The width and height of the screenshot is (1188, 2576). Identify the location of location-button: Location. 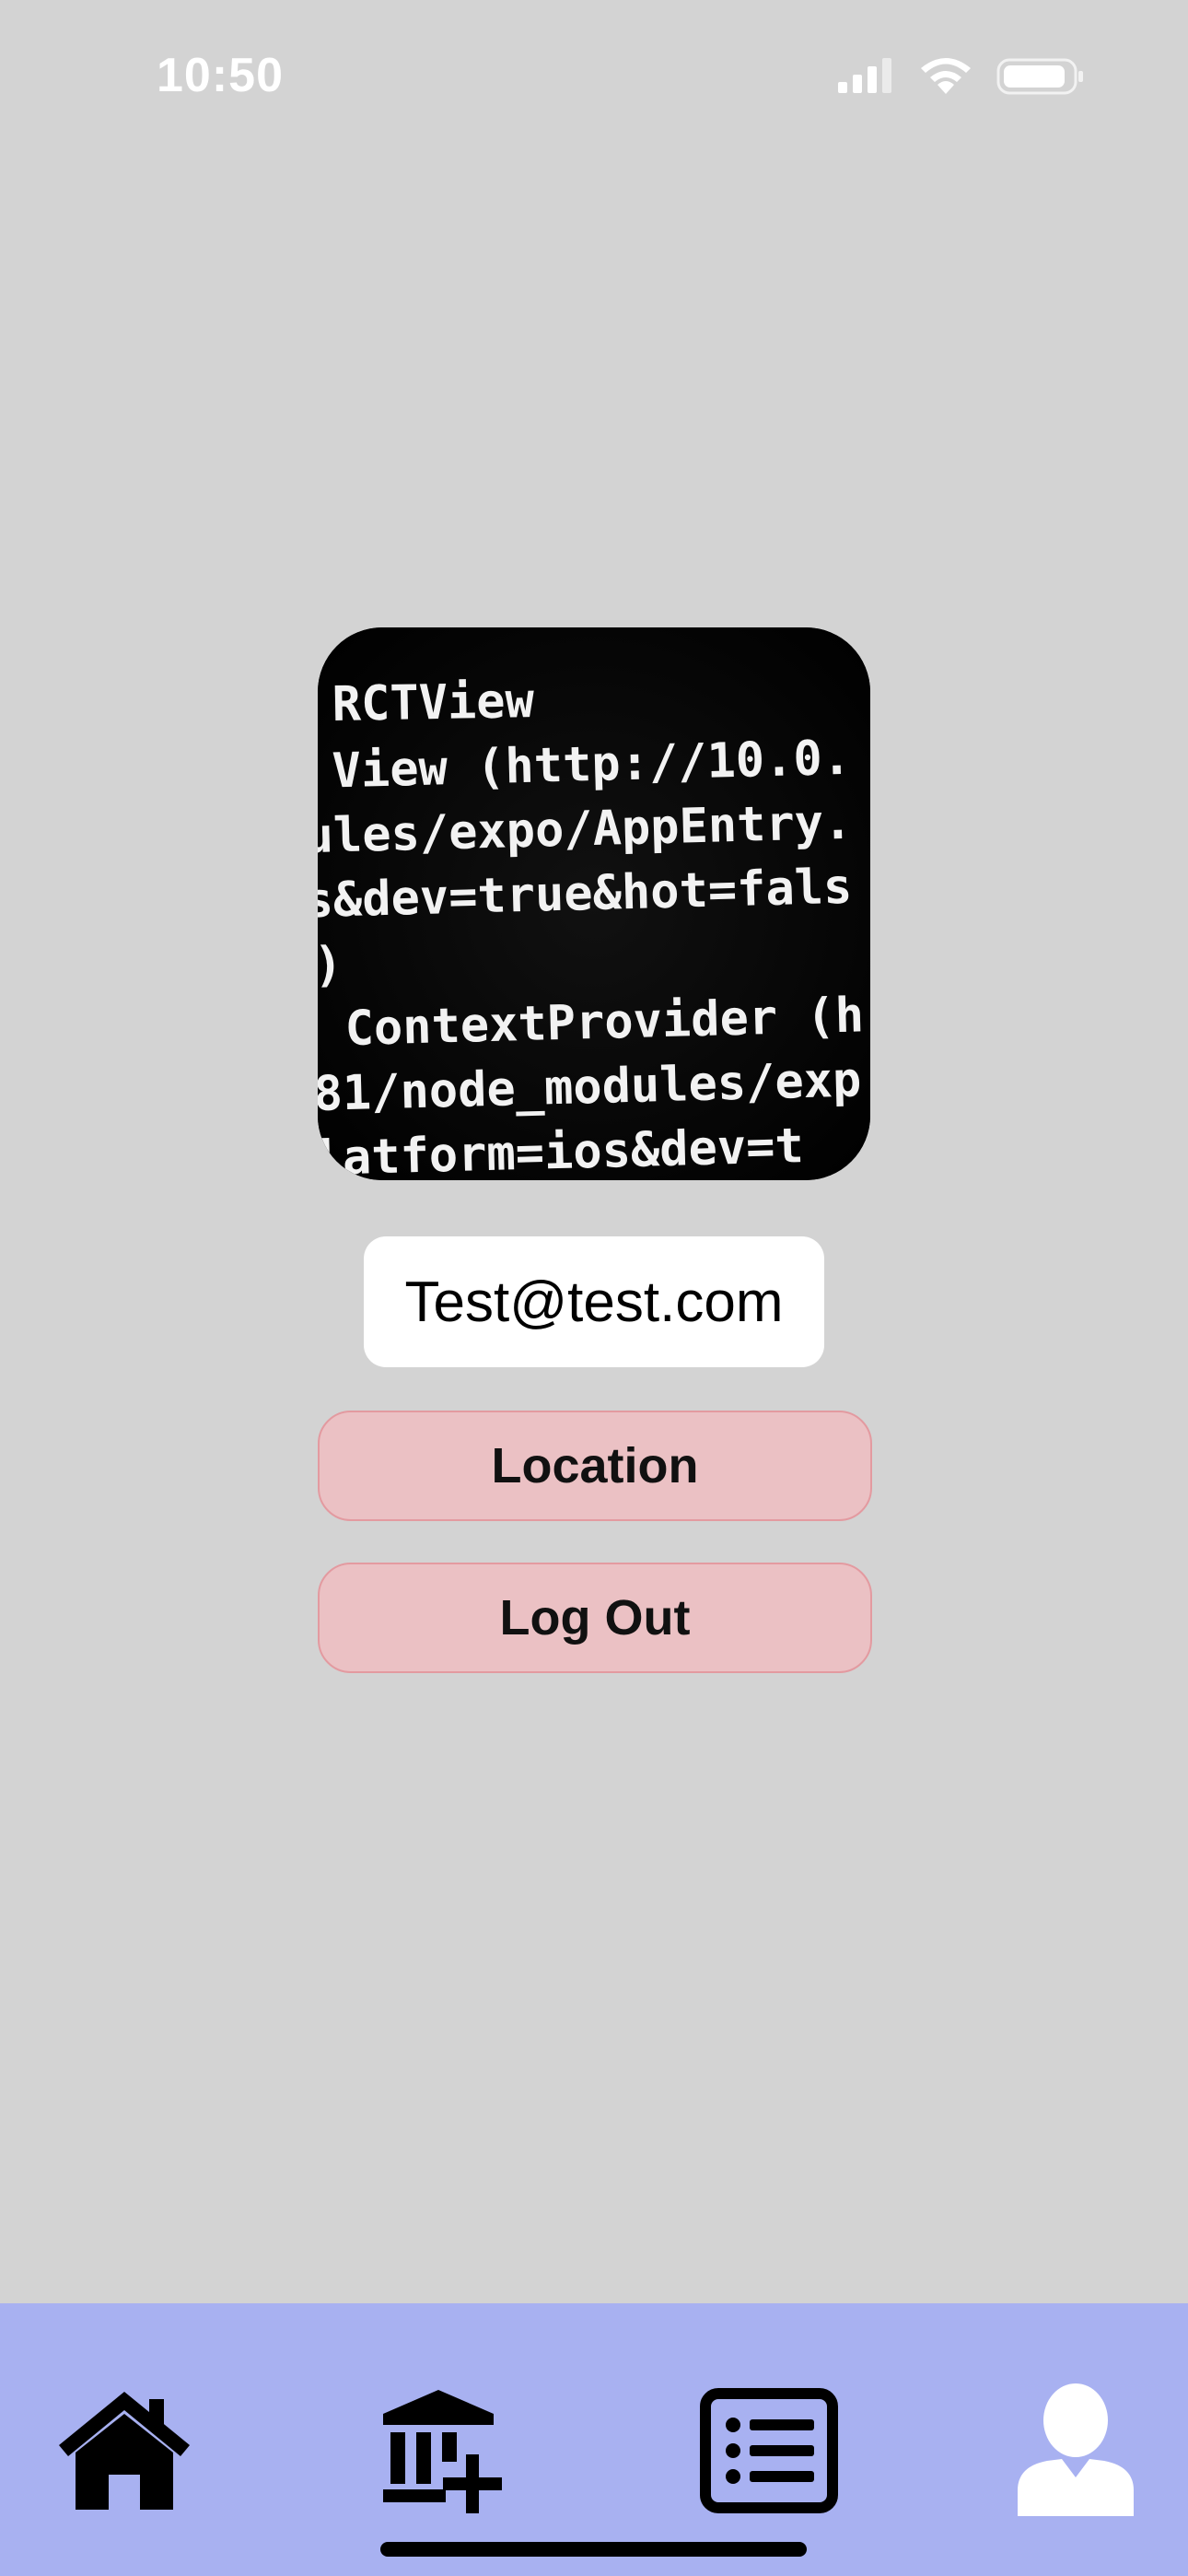
(595, 1466).